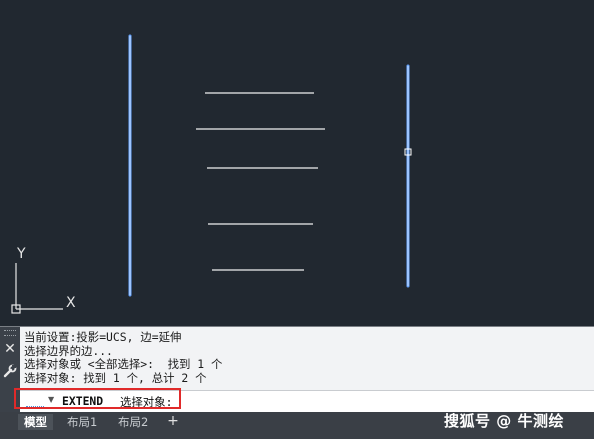 Image resolution: width=594 pixels, height=439 pixels. Describe the element at coordinates (115, 377) in the screenshot. I see `history-line: 选择对象: 找到 1 个, 总计 2 个` at that location.